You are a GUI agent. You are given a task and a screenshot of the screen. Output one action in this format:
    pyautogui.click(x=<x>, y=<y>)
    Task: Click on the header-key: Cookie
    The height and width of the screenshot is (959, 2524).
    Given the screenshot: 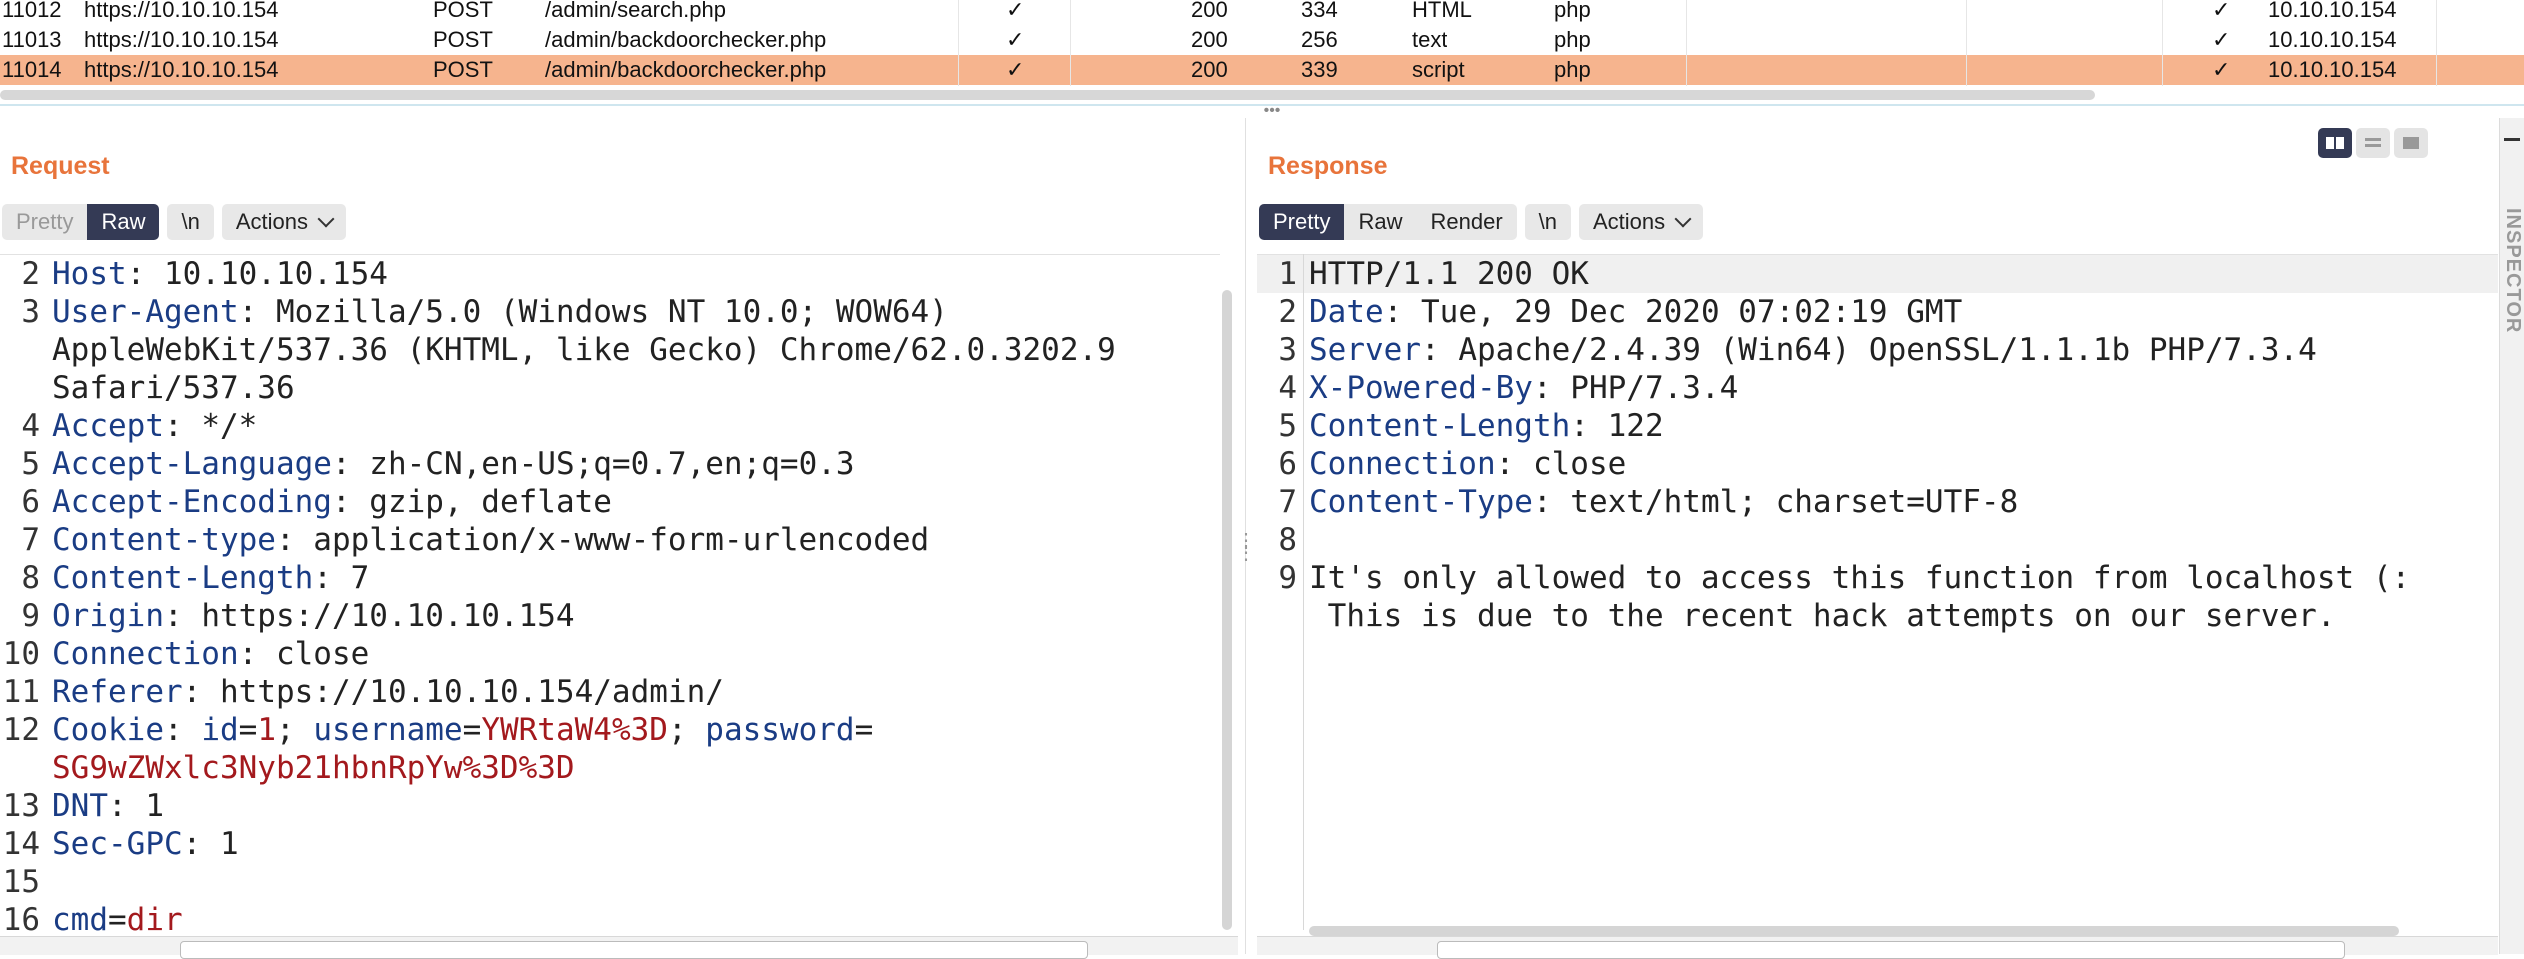 What is the action you would take?
    pyautogui.click(x=108, y=730)
    